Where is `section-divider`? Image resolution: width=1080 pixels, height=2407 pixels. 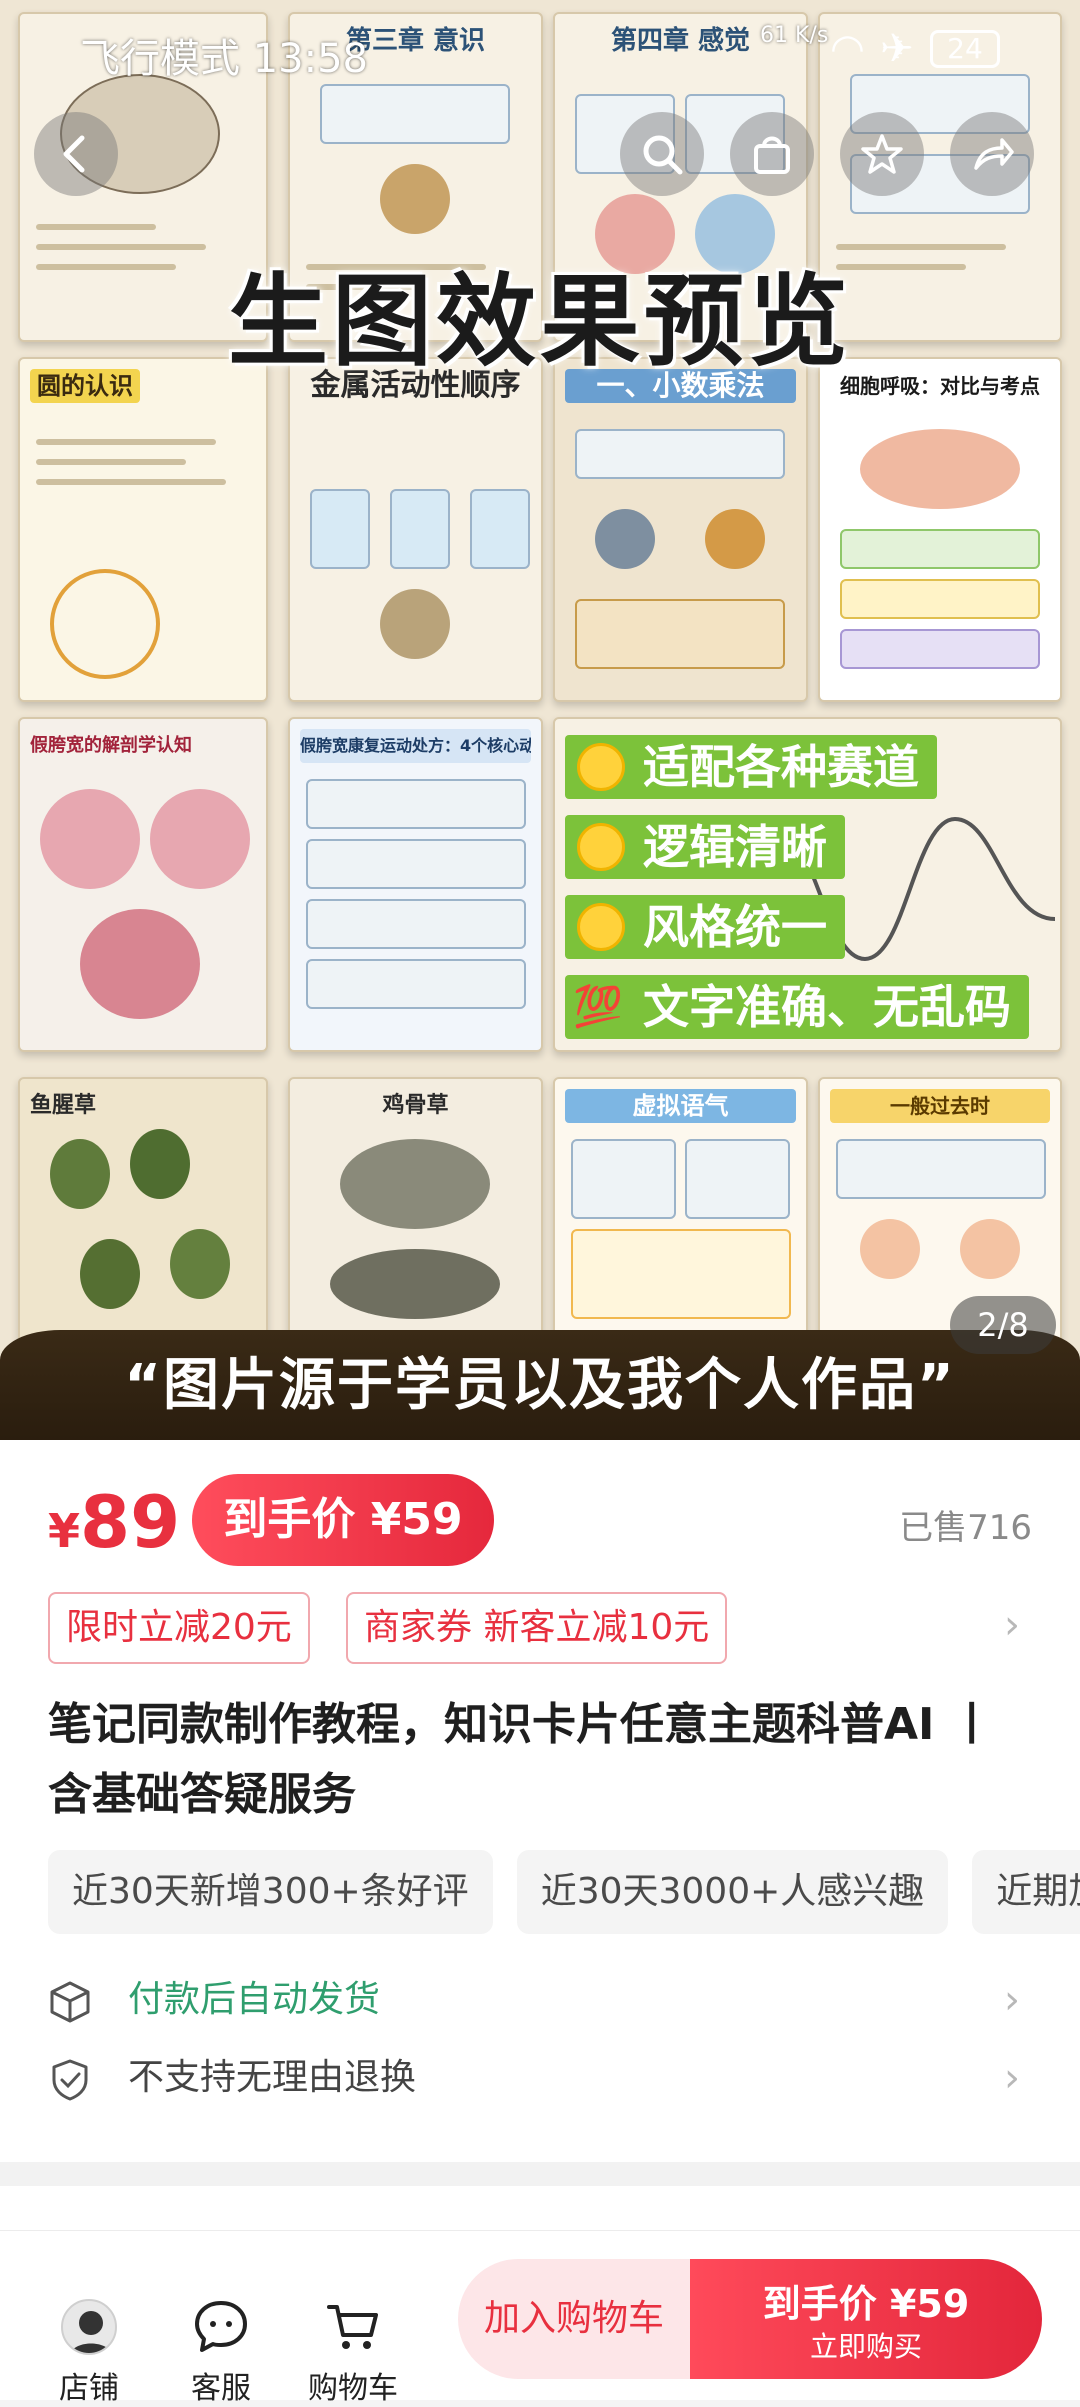
section-divider is located at coordinates (540, 2174).